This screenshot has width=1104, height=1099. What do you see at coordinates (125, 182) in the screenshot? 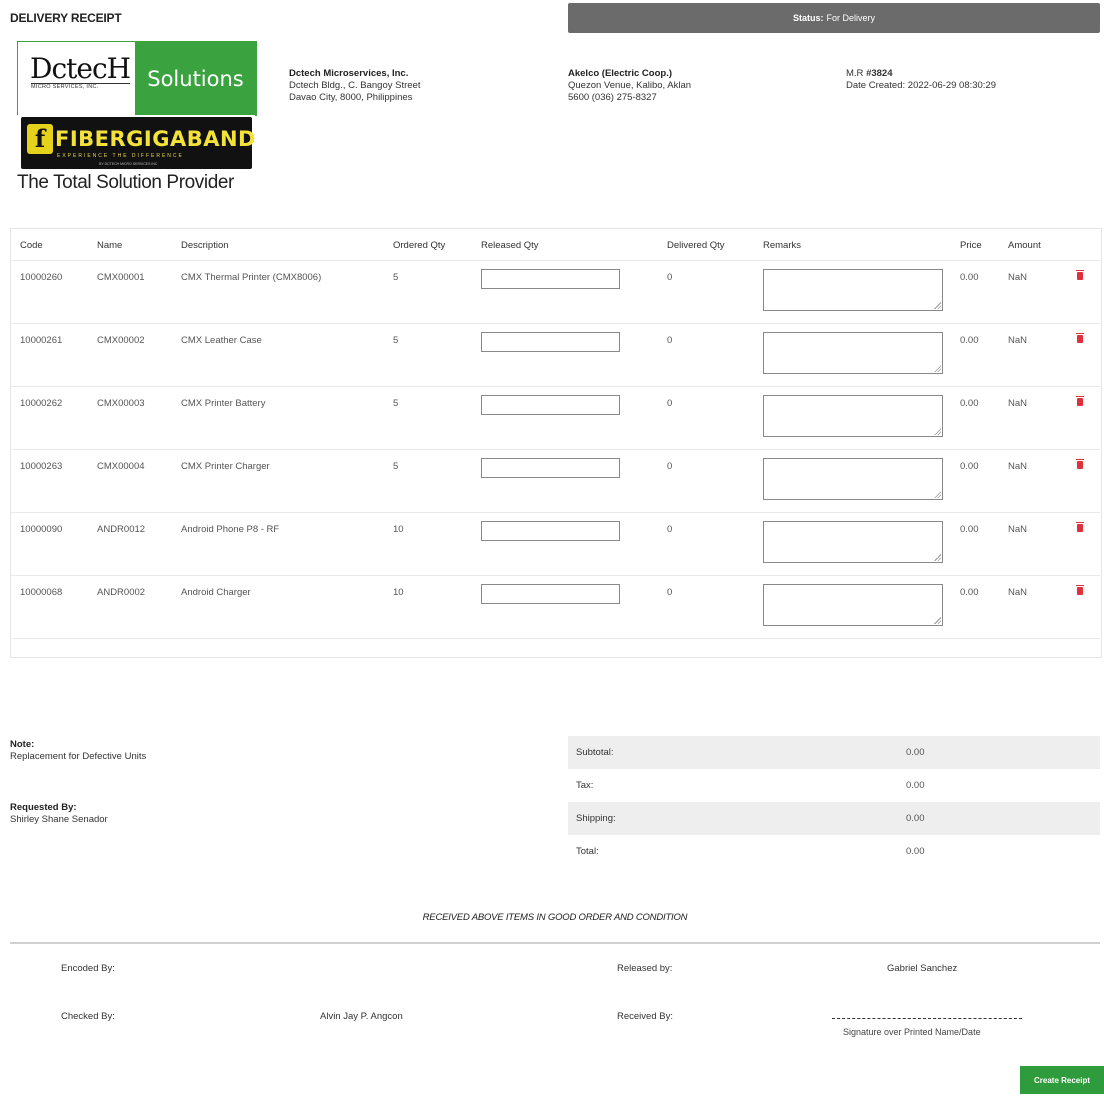
I see `logo-tagline: The Total Solution Provider` at bounding box center [125, 182].